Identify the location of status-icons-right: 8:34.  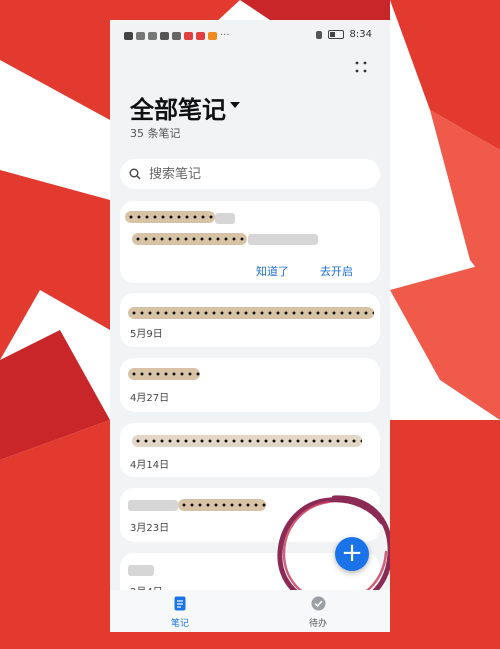
(343, 34).